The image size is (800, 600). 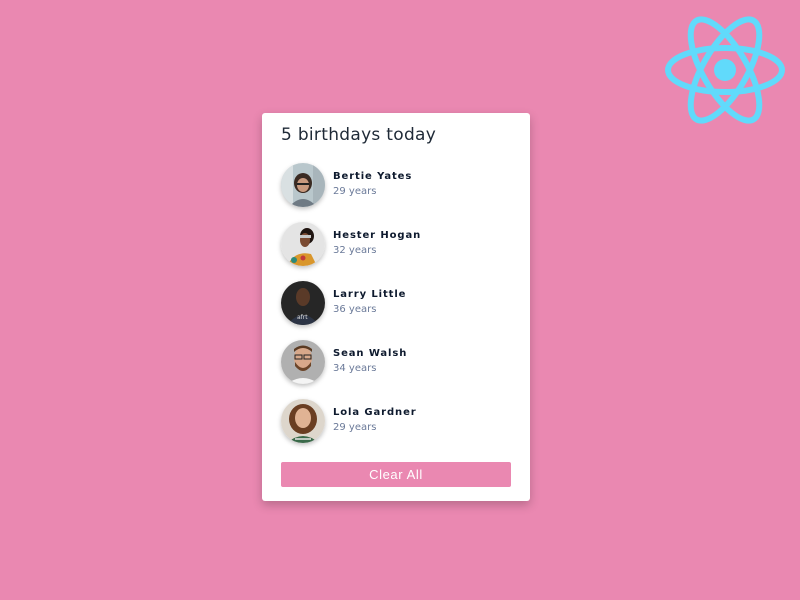 What do you see at coordinates (396, 474) in the screenshot?
I see `clear-all-button: Clear All` at bounding box center [396, 474].